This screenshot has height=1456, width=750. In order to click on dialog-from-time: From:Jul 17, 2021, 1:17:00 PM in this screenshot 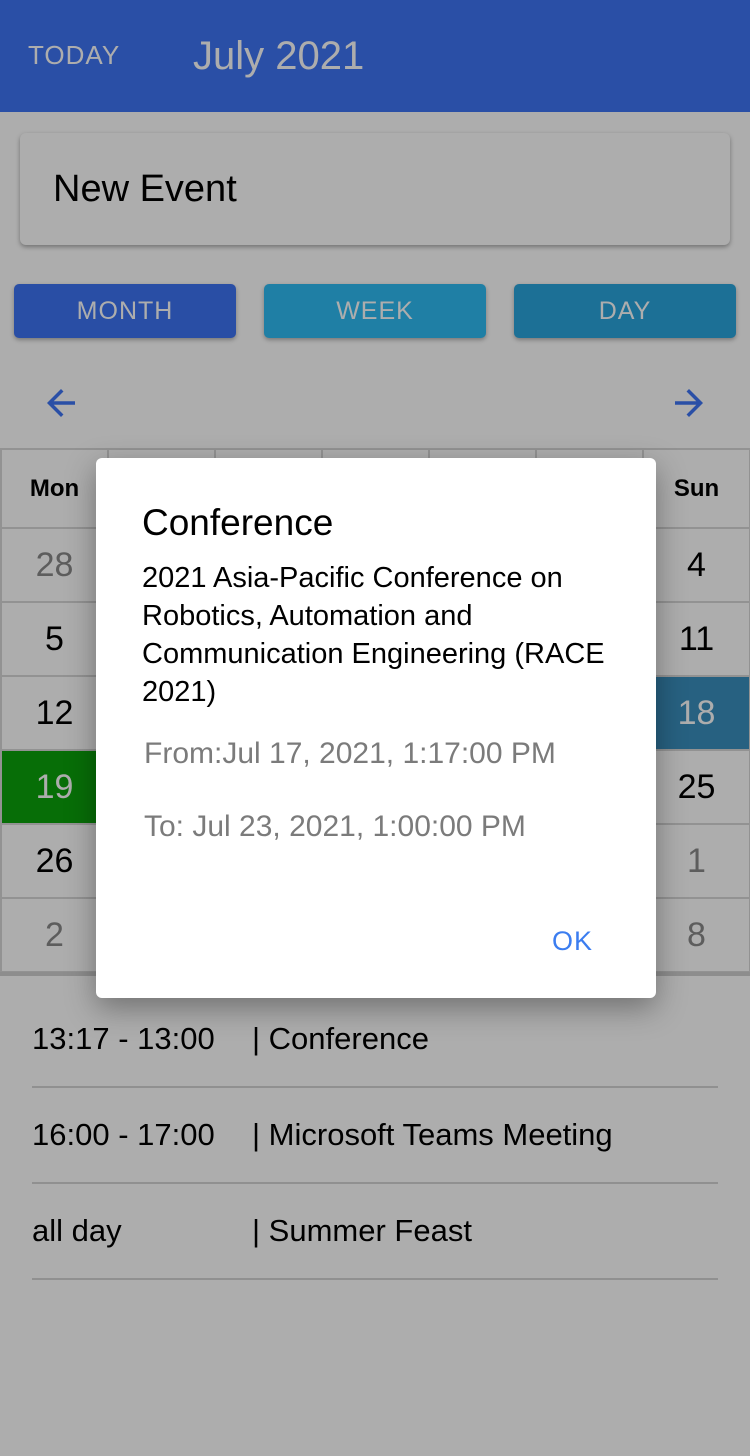, I will do `click(350, 753)`.